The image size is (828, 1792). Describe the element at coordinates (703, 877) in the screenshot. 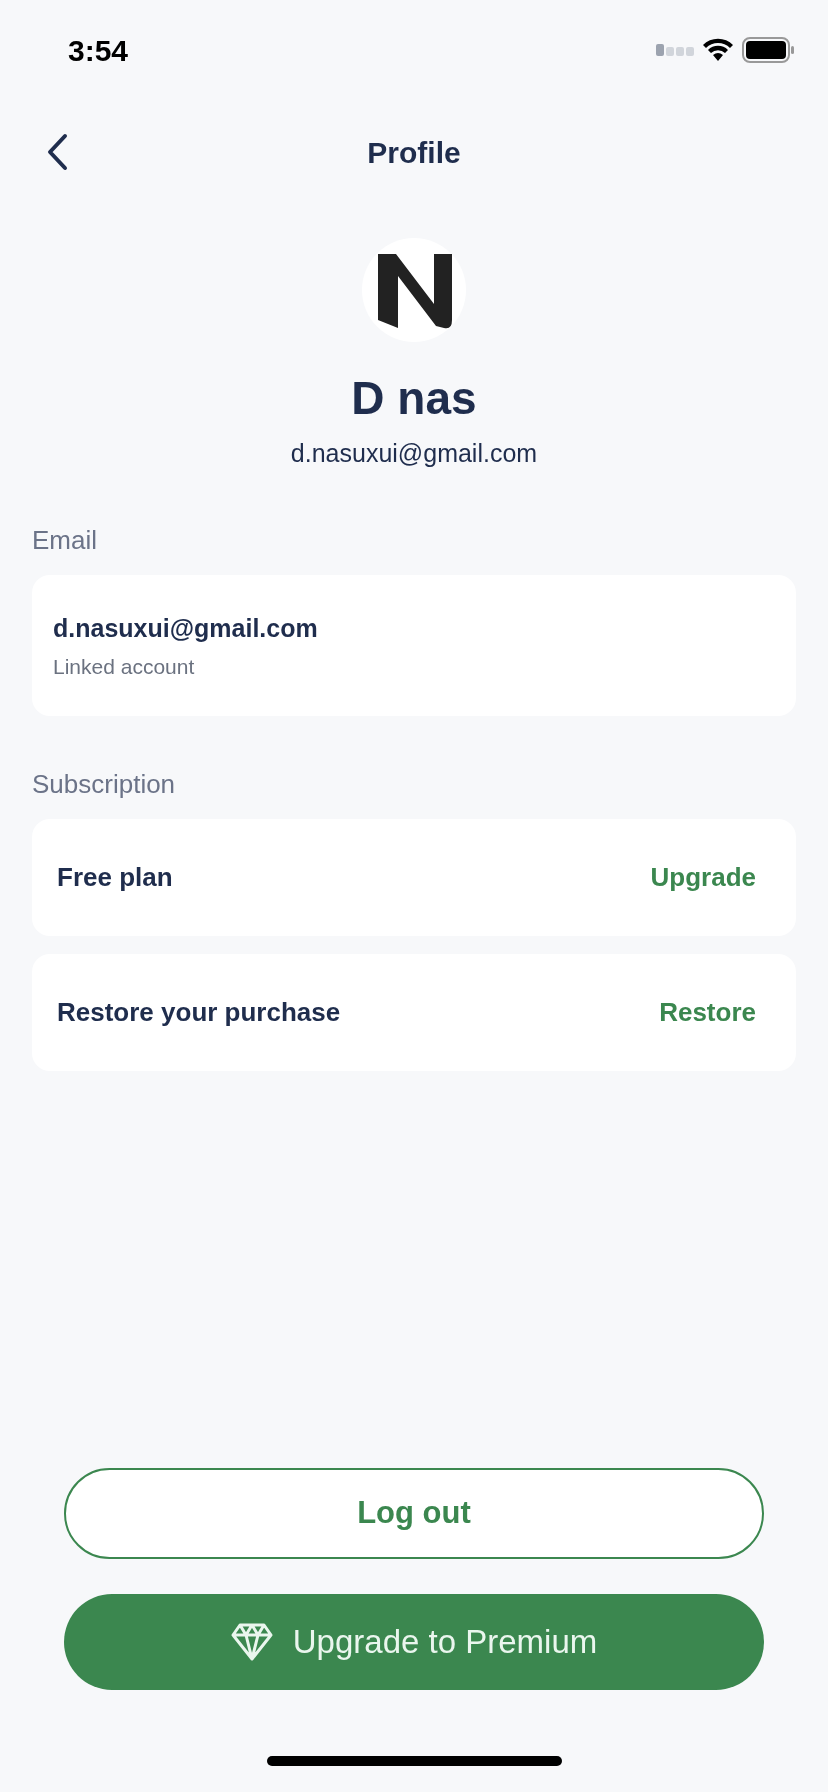

I see `row-action-link: Upgrade` at that location.